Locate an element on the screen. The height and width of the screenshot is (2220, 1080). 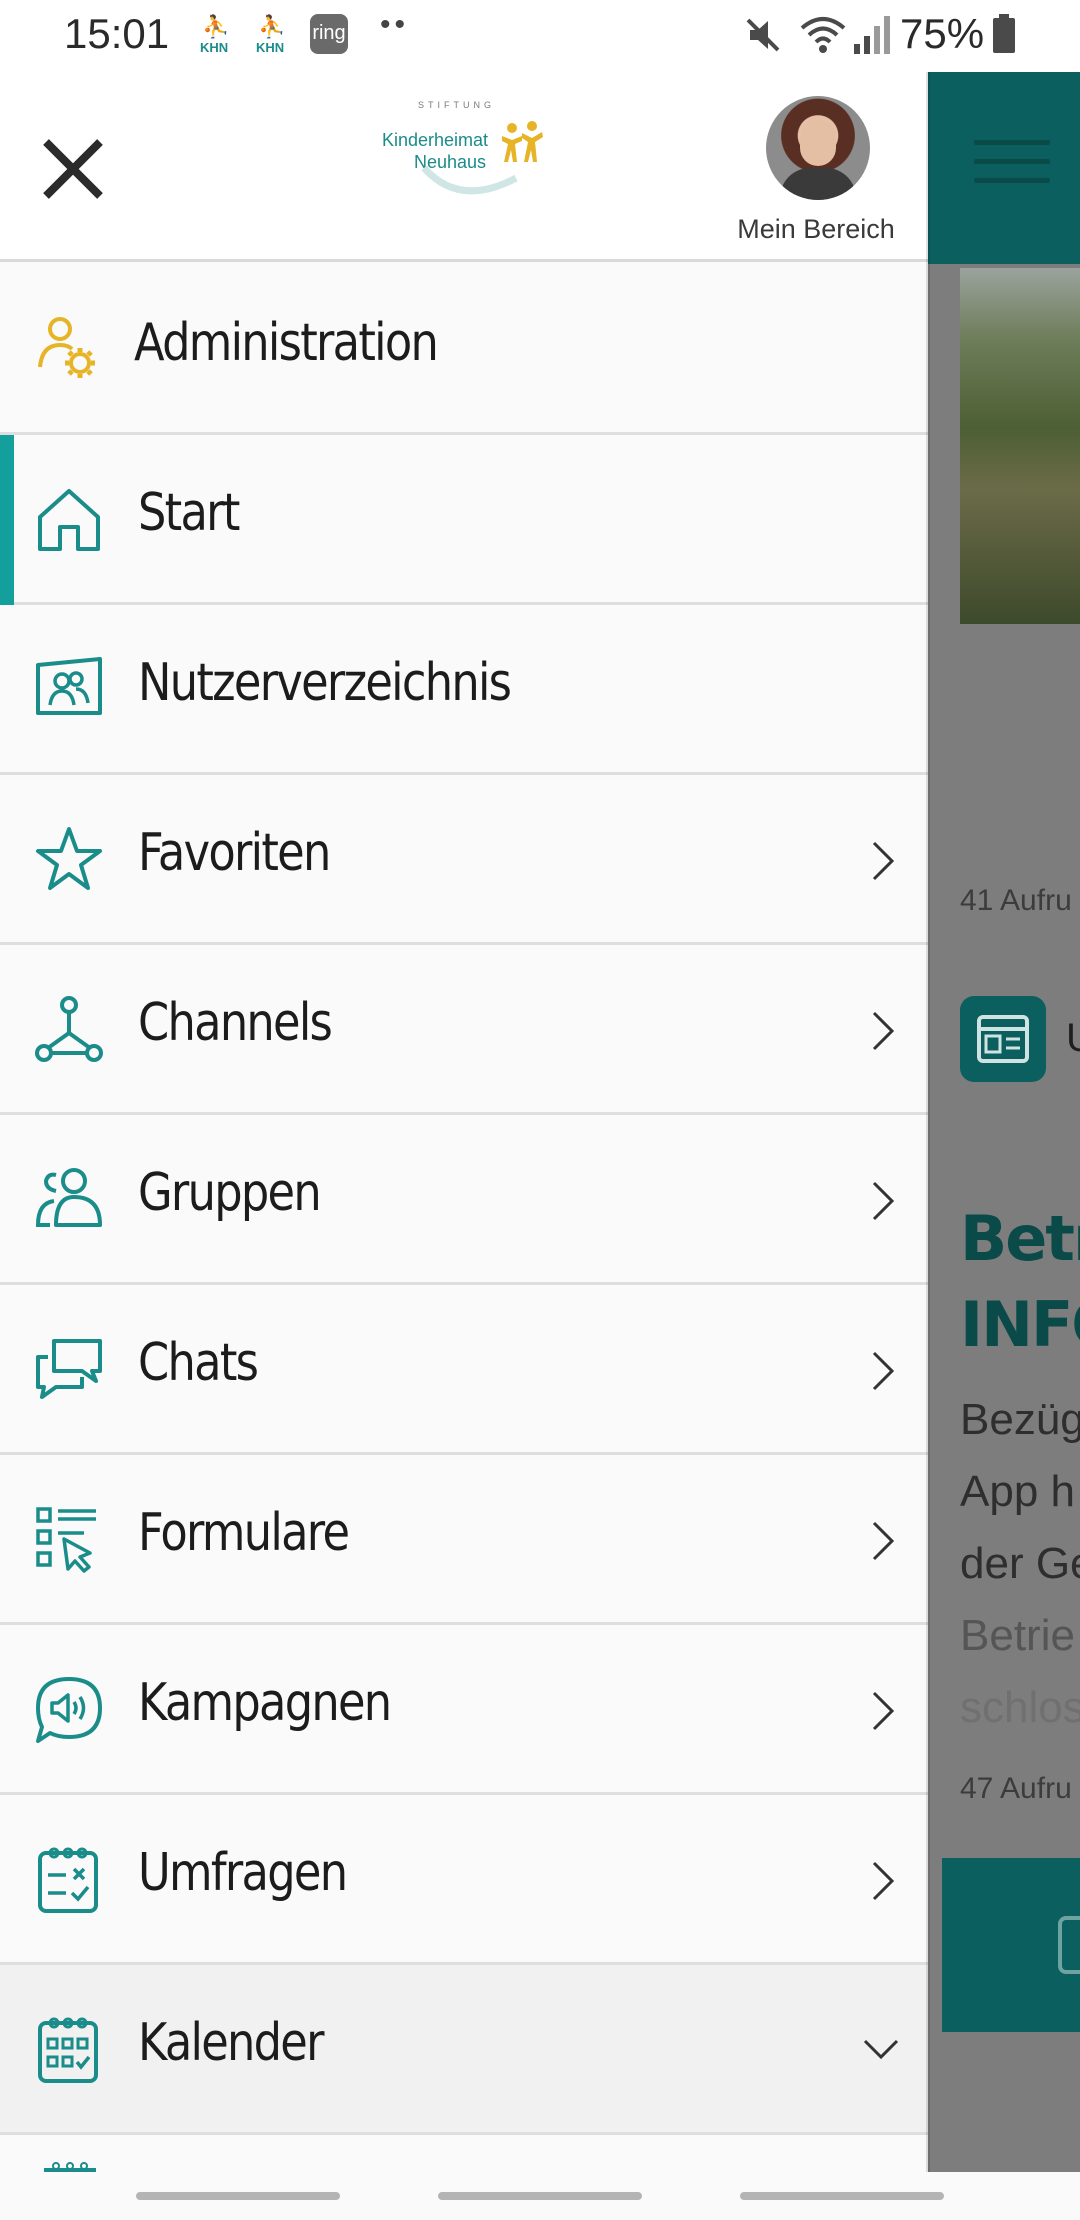
background-post-text-1: Bezüg is located at coordinates (1020, 1419).